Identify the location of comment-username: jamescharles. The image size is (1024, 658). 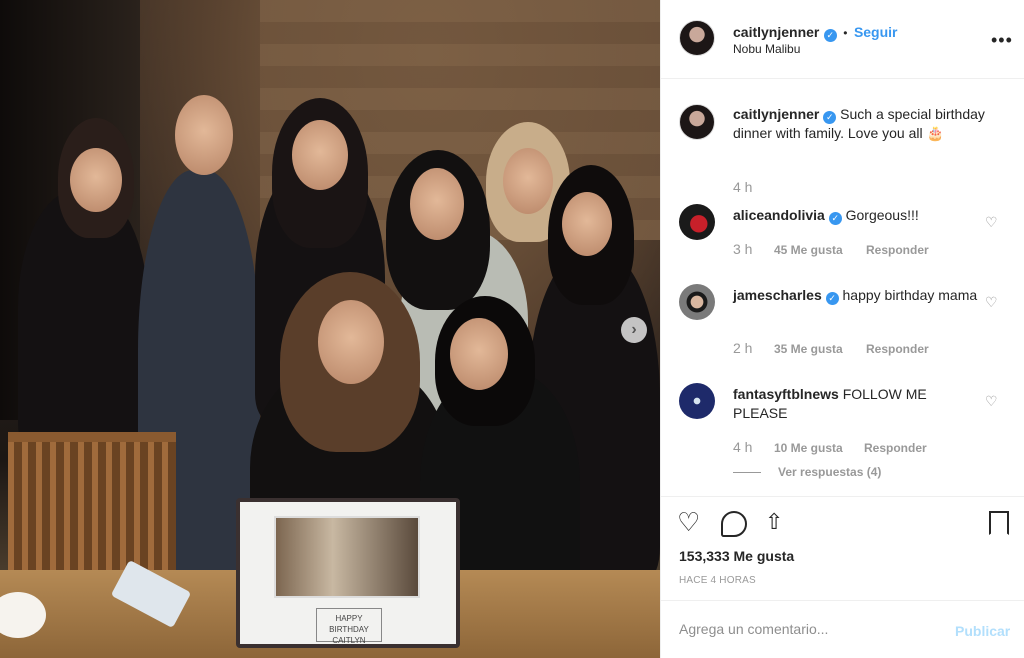
(777, 295).